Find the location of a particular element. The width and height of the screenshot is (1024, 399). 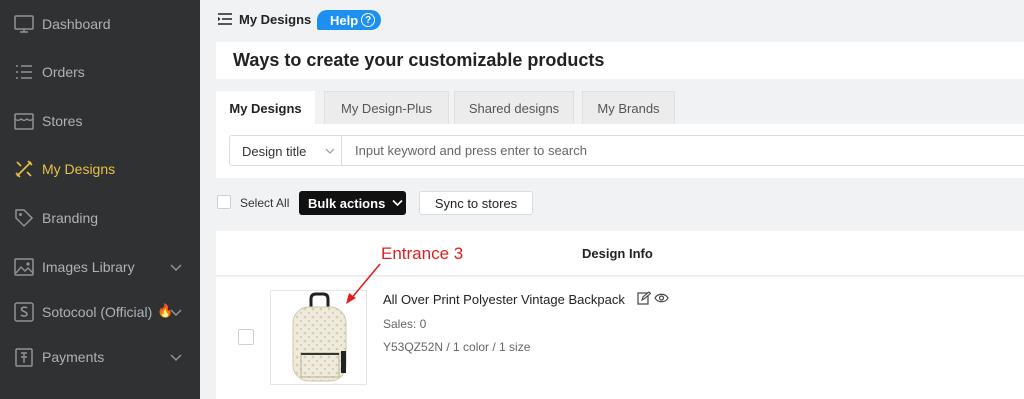

sidebar-item-sotocool: Sotocool (Official) 🔥 is located at coordinates (100, 312).